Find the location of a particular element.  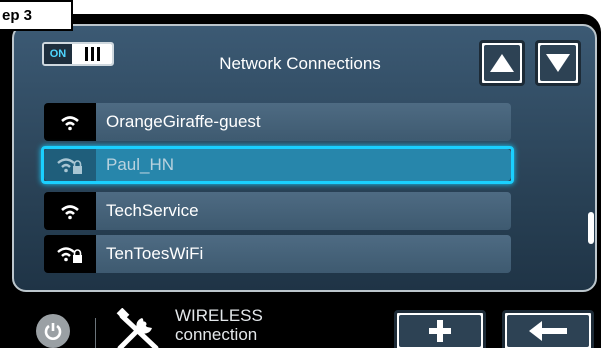

arrow-down-icon is located at coordinates (558, 63).